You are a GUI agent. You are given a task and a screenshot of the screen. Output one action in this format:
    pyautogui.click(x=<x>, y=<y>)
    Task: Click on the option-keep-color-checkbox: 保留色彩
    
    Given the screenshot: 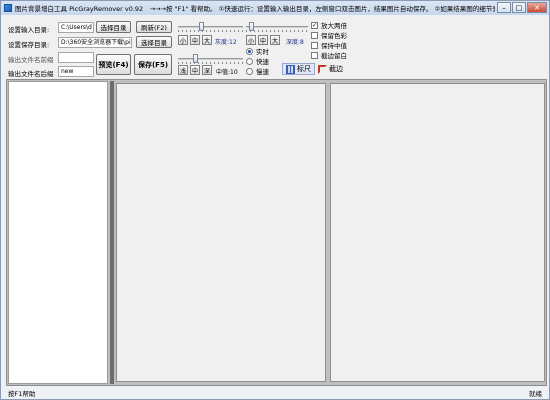 What is the action you would take?
    pyautogui.click(x=329, y=35)
    